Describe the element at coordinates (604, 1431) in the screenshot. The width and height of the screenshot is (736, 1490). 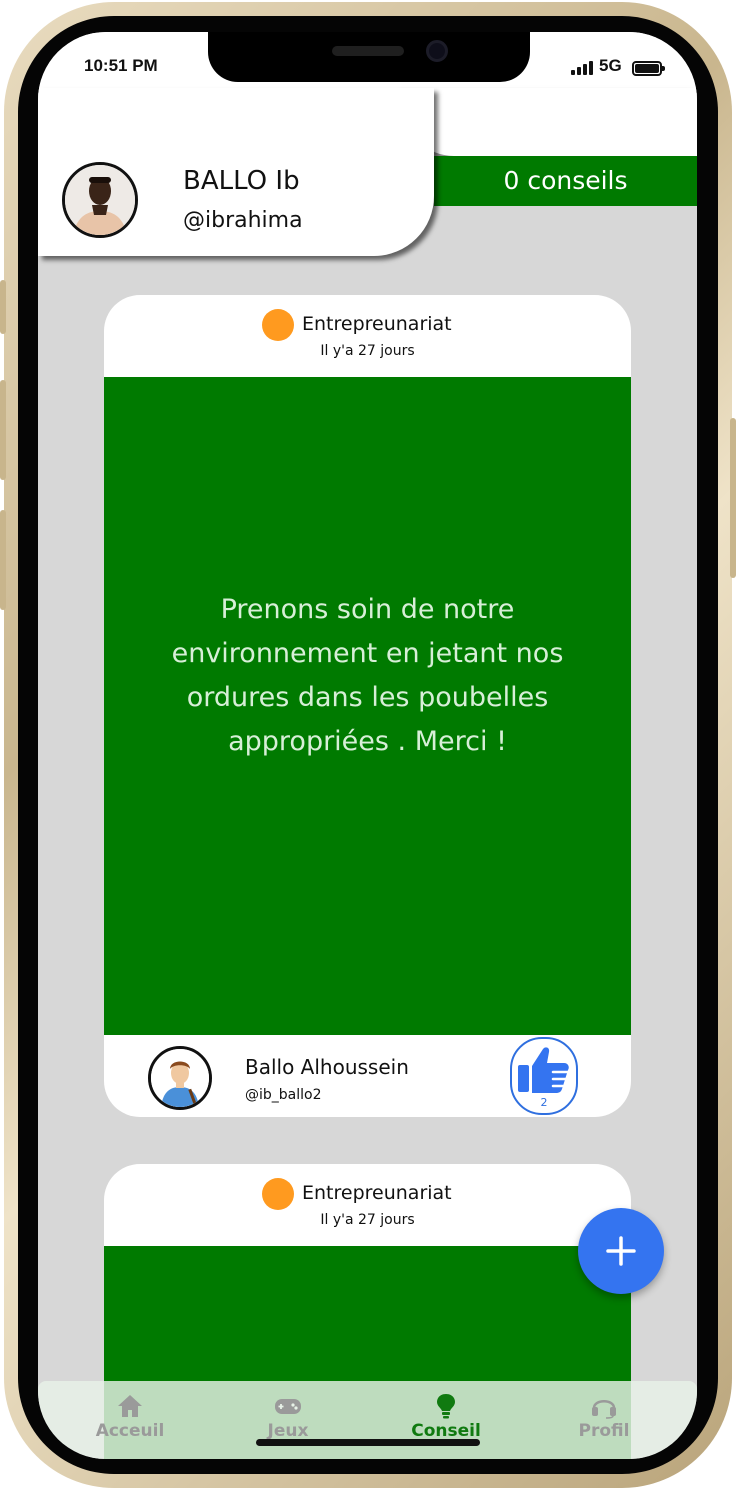
I see `nav-label: Profil` at that location.